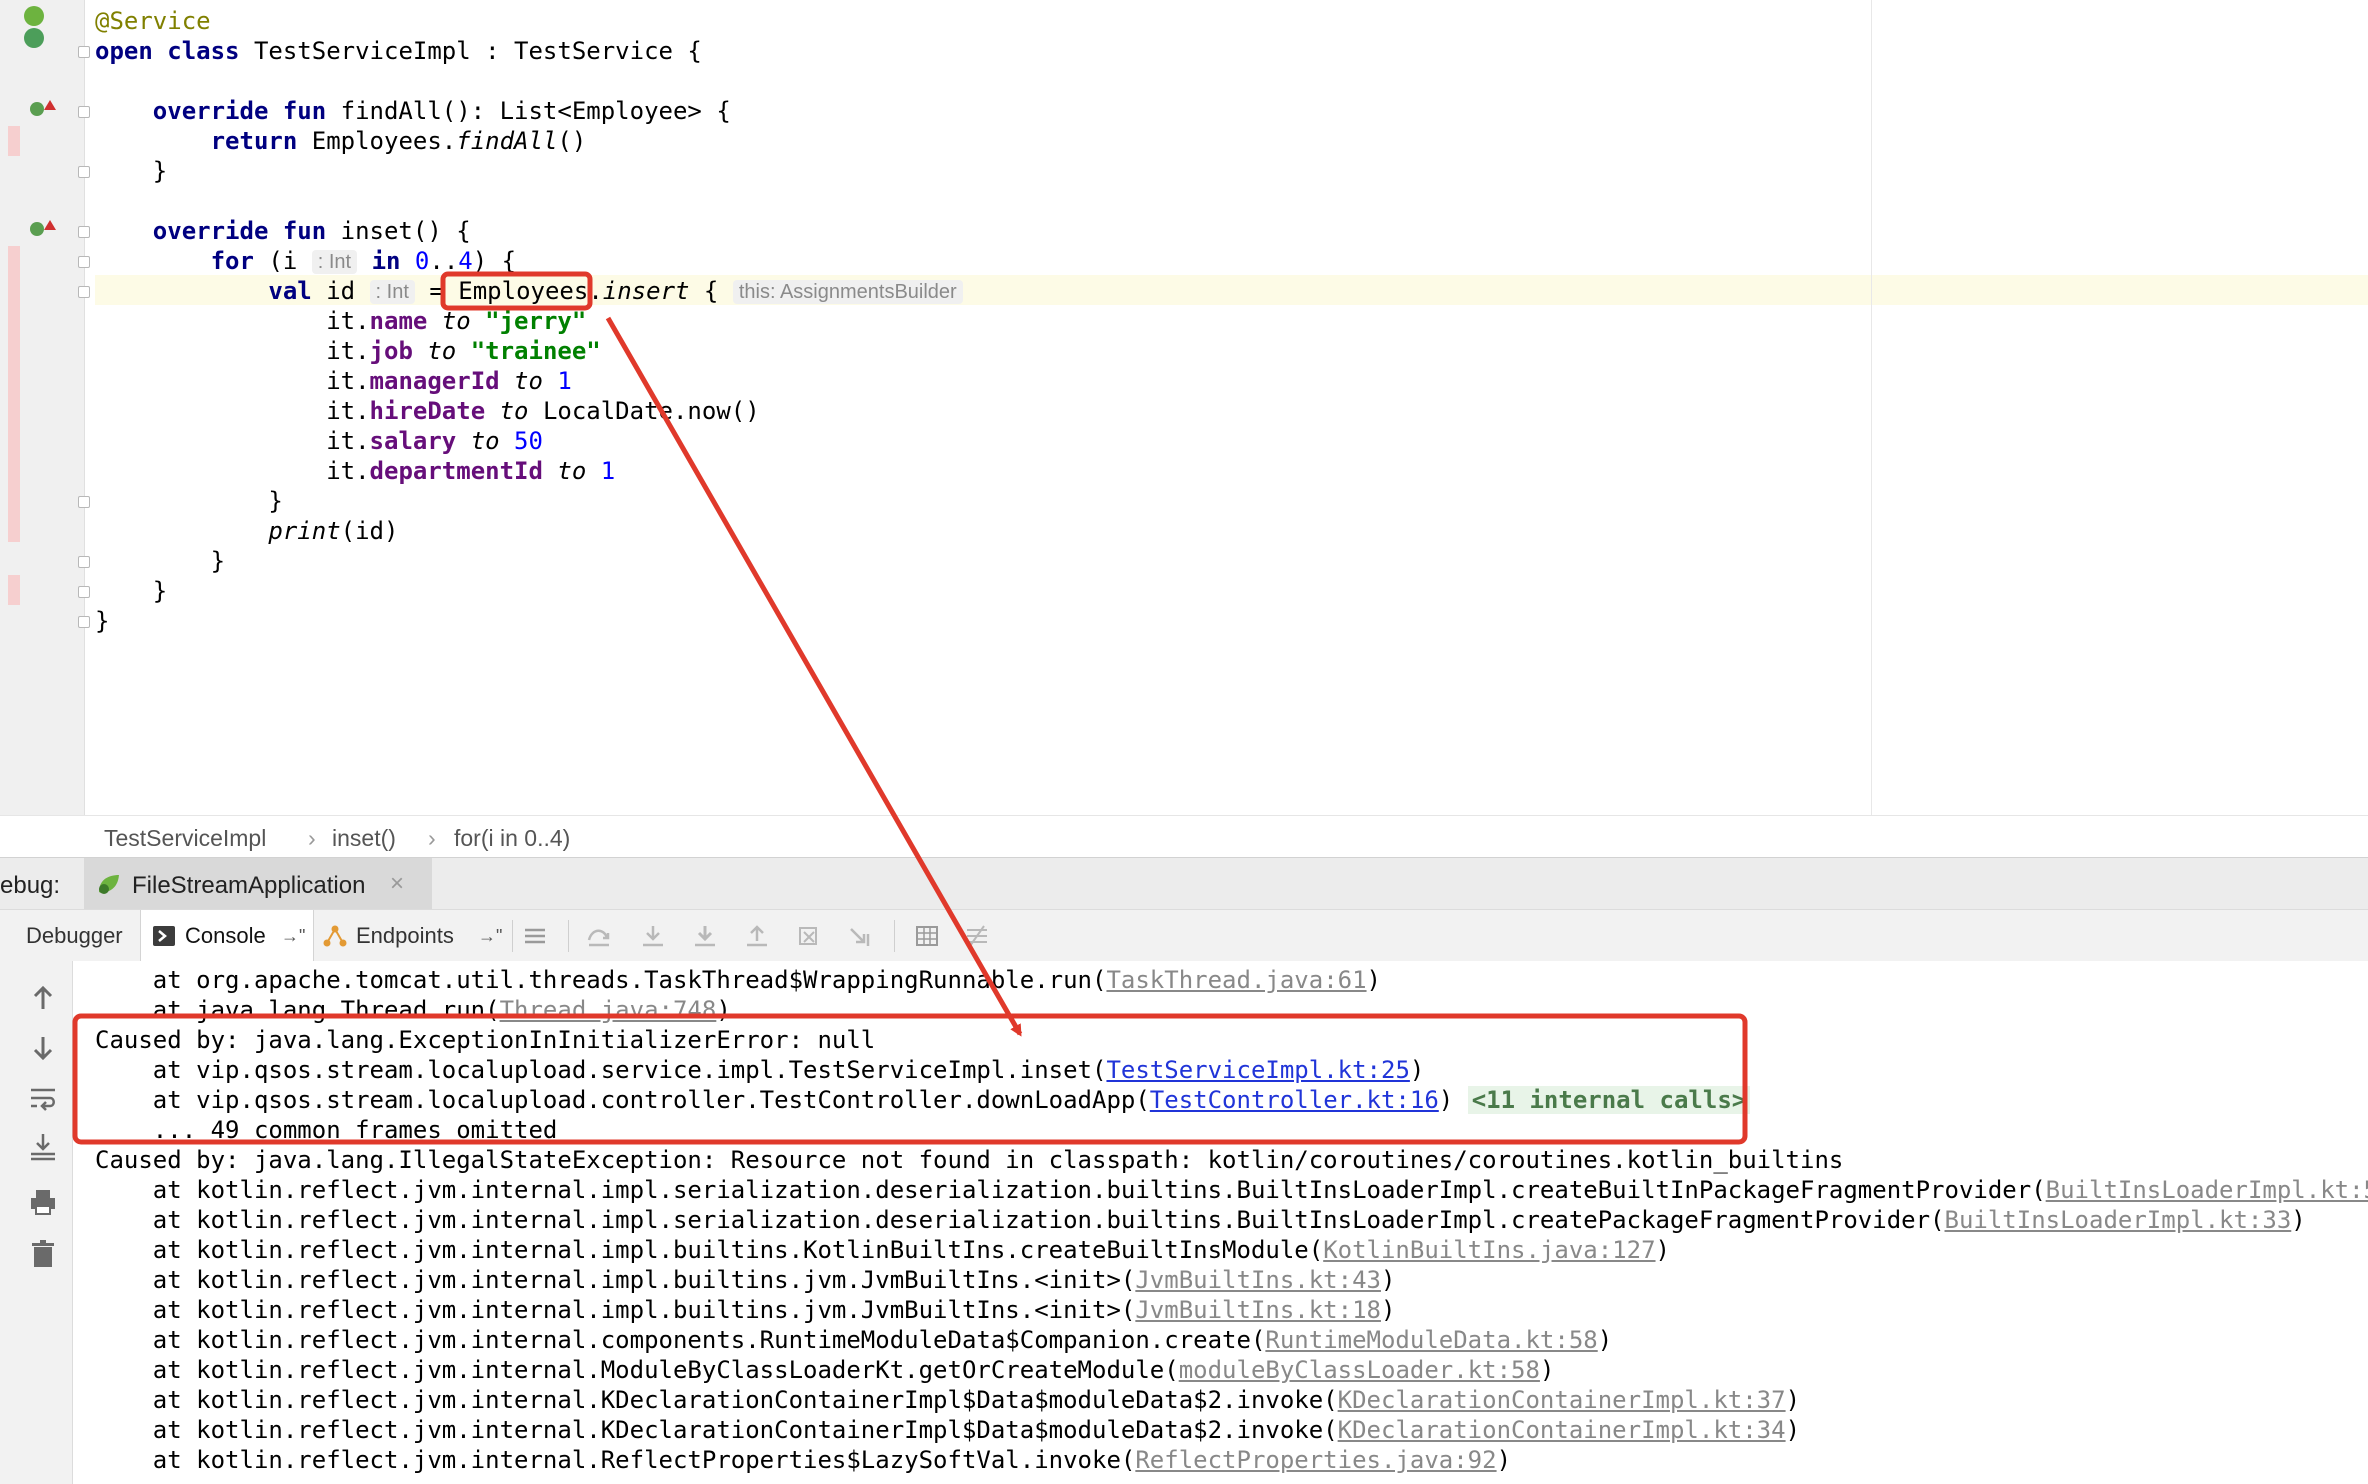  What do you see at coordinates (131, 171) in the screenshot?
I see `code-line-6: }` at bounding box center [131, 171].